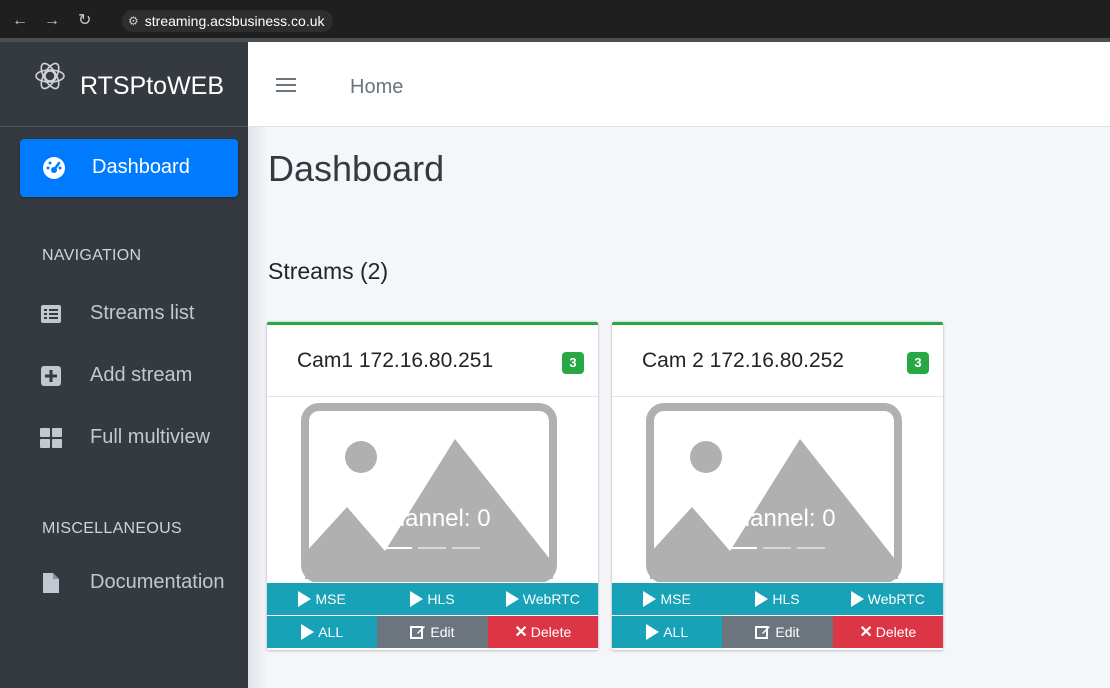 This screenshot has width=1110, height=688. Describe the element at coordinates (395, 360) in the screenshot. I see `stream-name: Cam1 172.16.80.251` at that location.